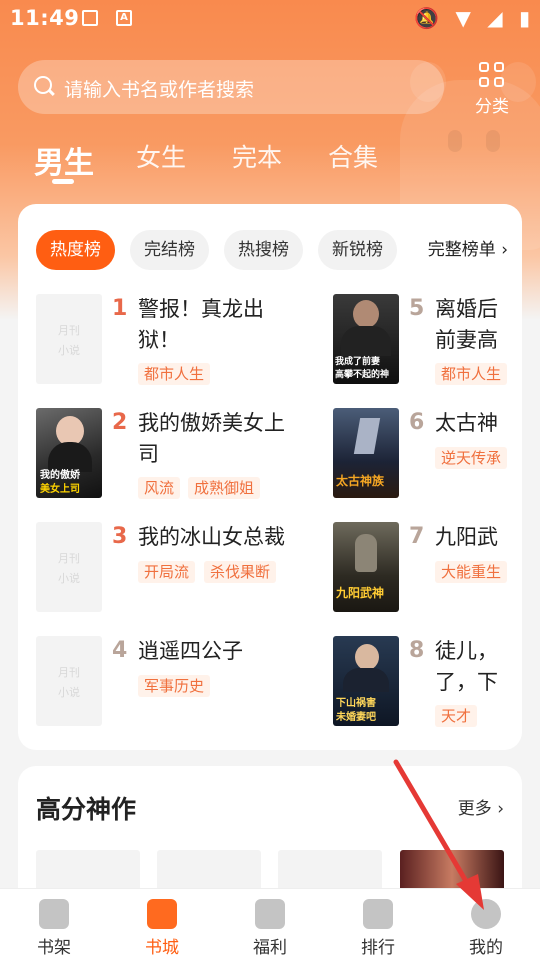 Image resolution: width=540 pixels, height=960 pixels. I want to click on full-rank-link: 完整榜单 ›, so click(468, 250).